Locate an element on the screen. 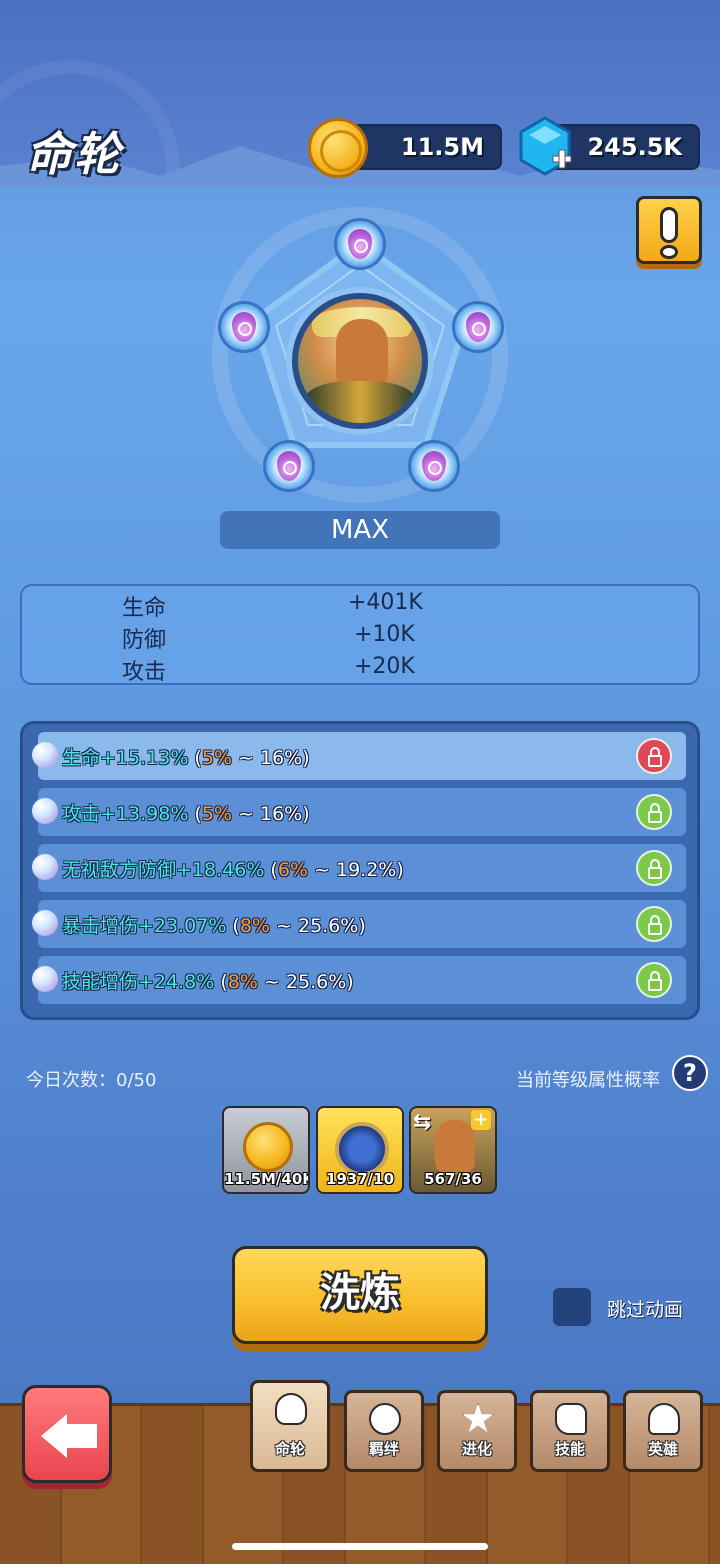  stat-value: +20K is located at coordinates (384, 666).